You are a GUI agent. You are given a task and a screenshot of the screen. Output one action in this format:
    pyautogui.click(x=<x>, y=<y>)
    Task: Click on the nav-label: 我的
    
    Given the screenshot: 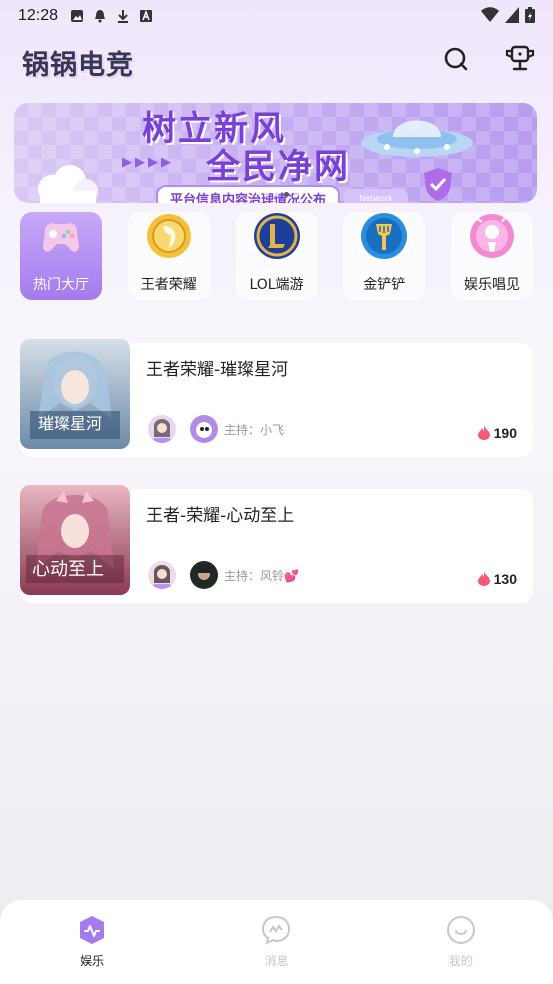 What is the action you would take?
    pyautogui.click(x=460, y=961)
    